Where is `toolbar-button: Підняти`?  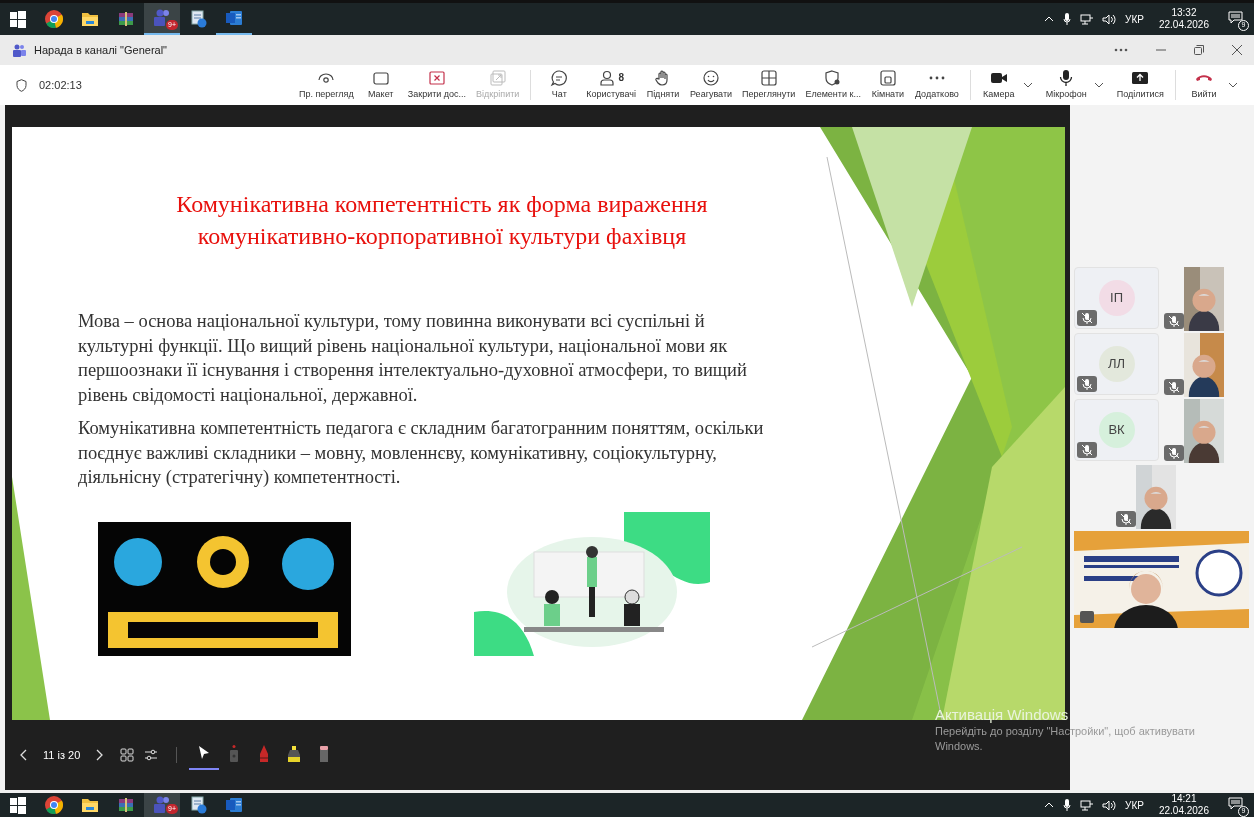 toolbar-button: Підняти is located at coordinates (663, 85).